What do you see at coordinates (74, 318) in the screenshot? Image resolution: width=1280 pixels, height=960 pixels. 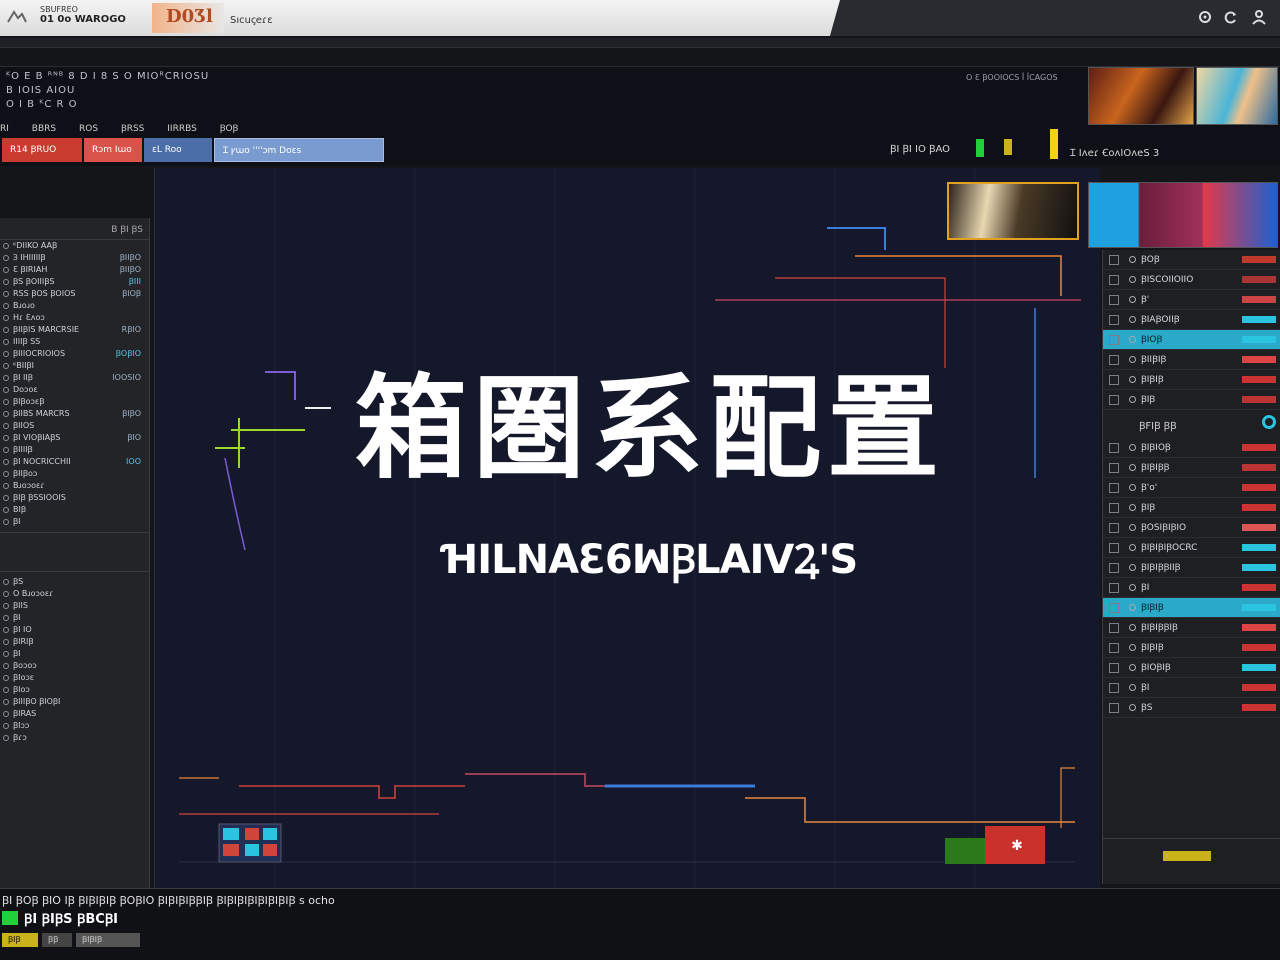 I see `list-item: Hɾ Ɛʌoɔ` at bounding box center [74, 318].